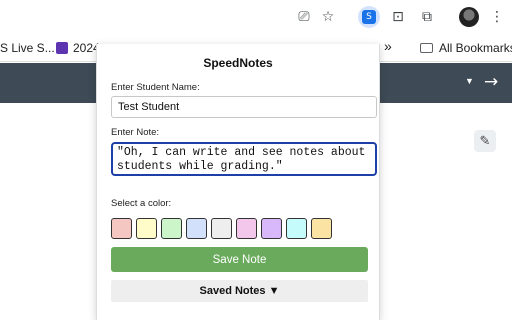 The width and height of the screenshot is (512, 320). I want to click on bookmark-item-2: 2024, so click(78, 48).